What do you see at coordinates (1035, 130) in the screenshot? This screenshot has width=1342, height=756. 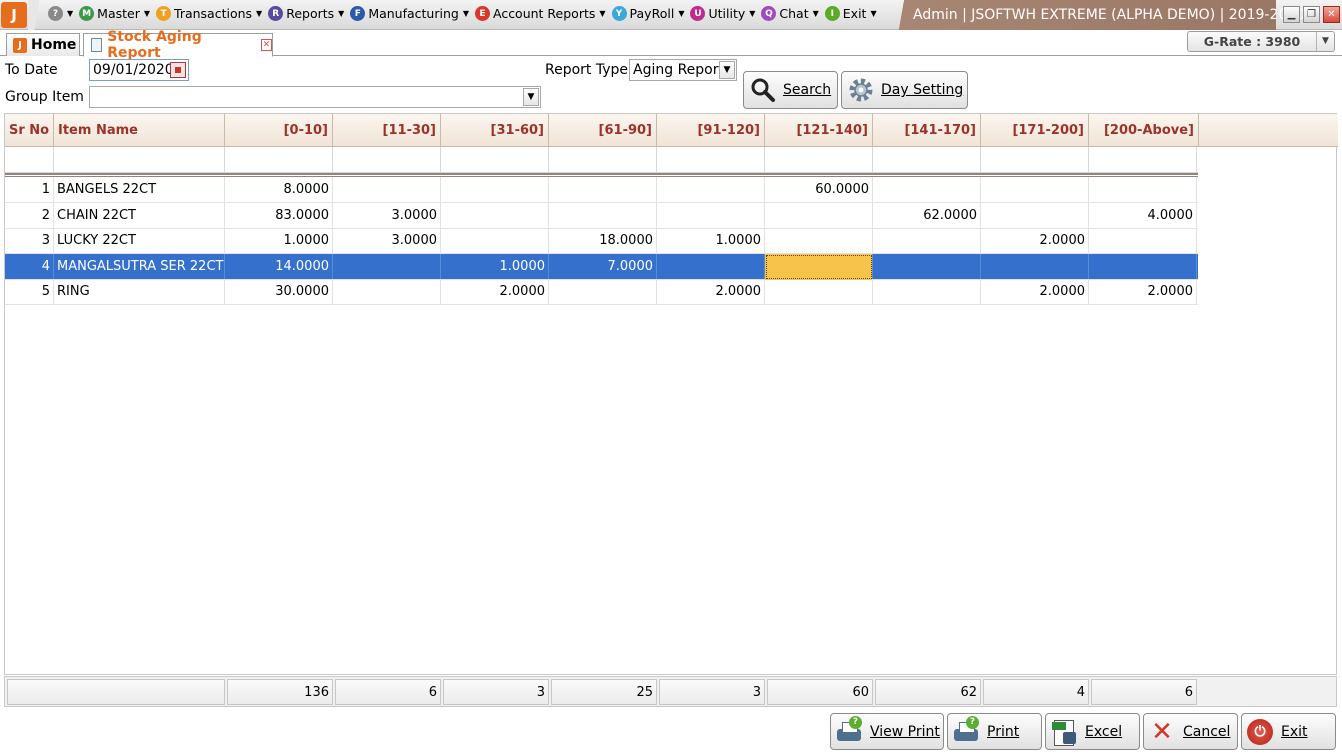 I see `column-header: [171-200]` at bounding box center [1035, 130].